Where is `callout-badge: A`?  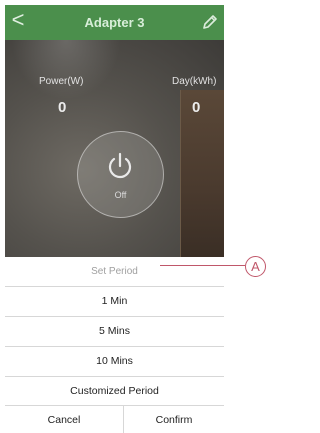
callout-badge: A is located at coordinates (255, 266).